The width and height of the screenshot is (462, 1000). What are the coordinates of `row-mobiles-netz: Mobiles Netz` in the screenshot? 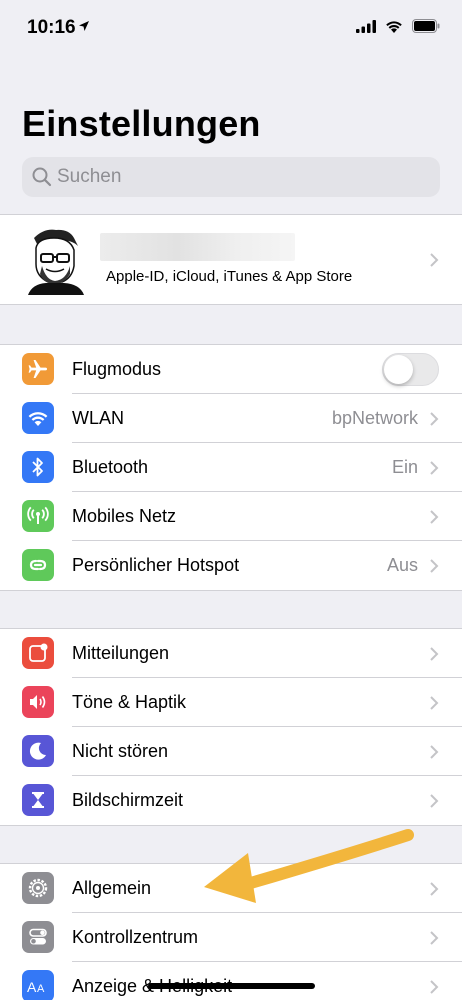 It's located at (231, 516).